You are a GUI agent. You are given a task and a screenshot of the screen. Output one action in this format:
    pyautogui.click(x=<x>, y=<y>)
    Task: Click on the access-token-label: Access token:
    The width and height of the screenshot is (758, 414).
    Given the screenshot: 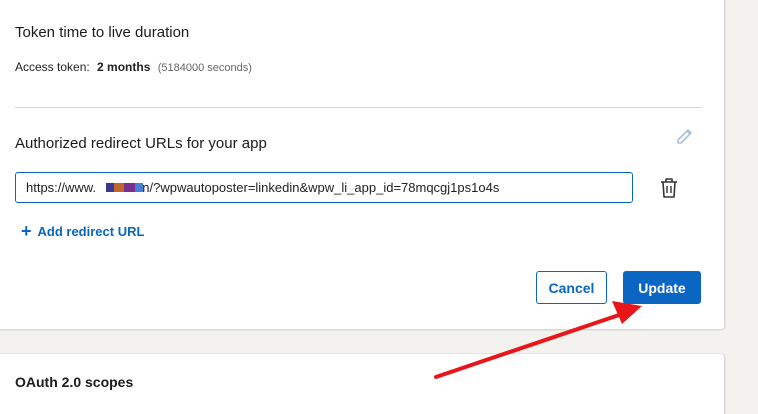 What is the action you would take?
    pyautogui.click(x=52, y=67)
    